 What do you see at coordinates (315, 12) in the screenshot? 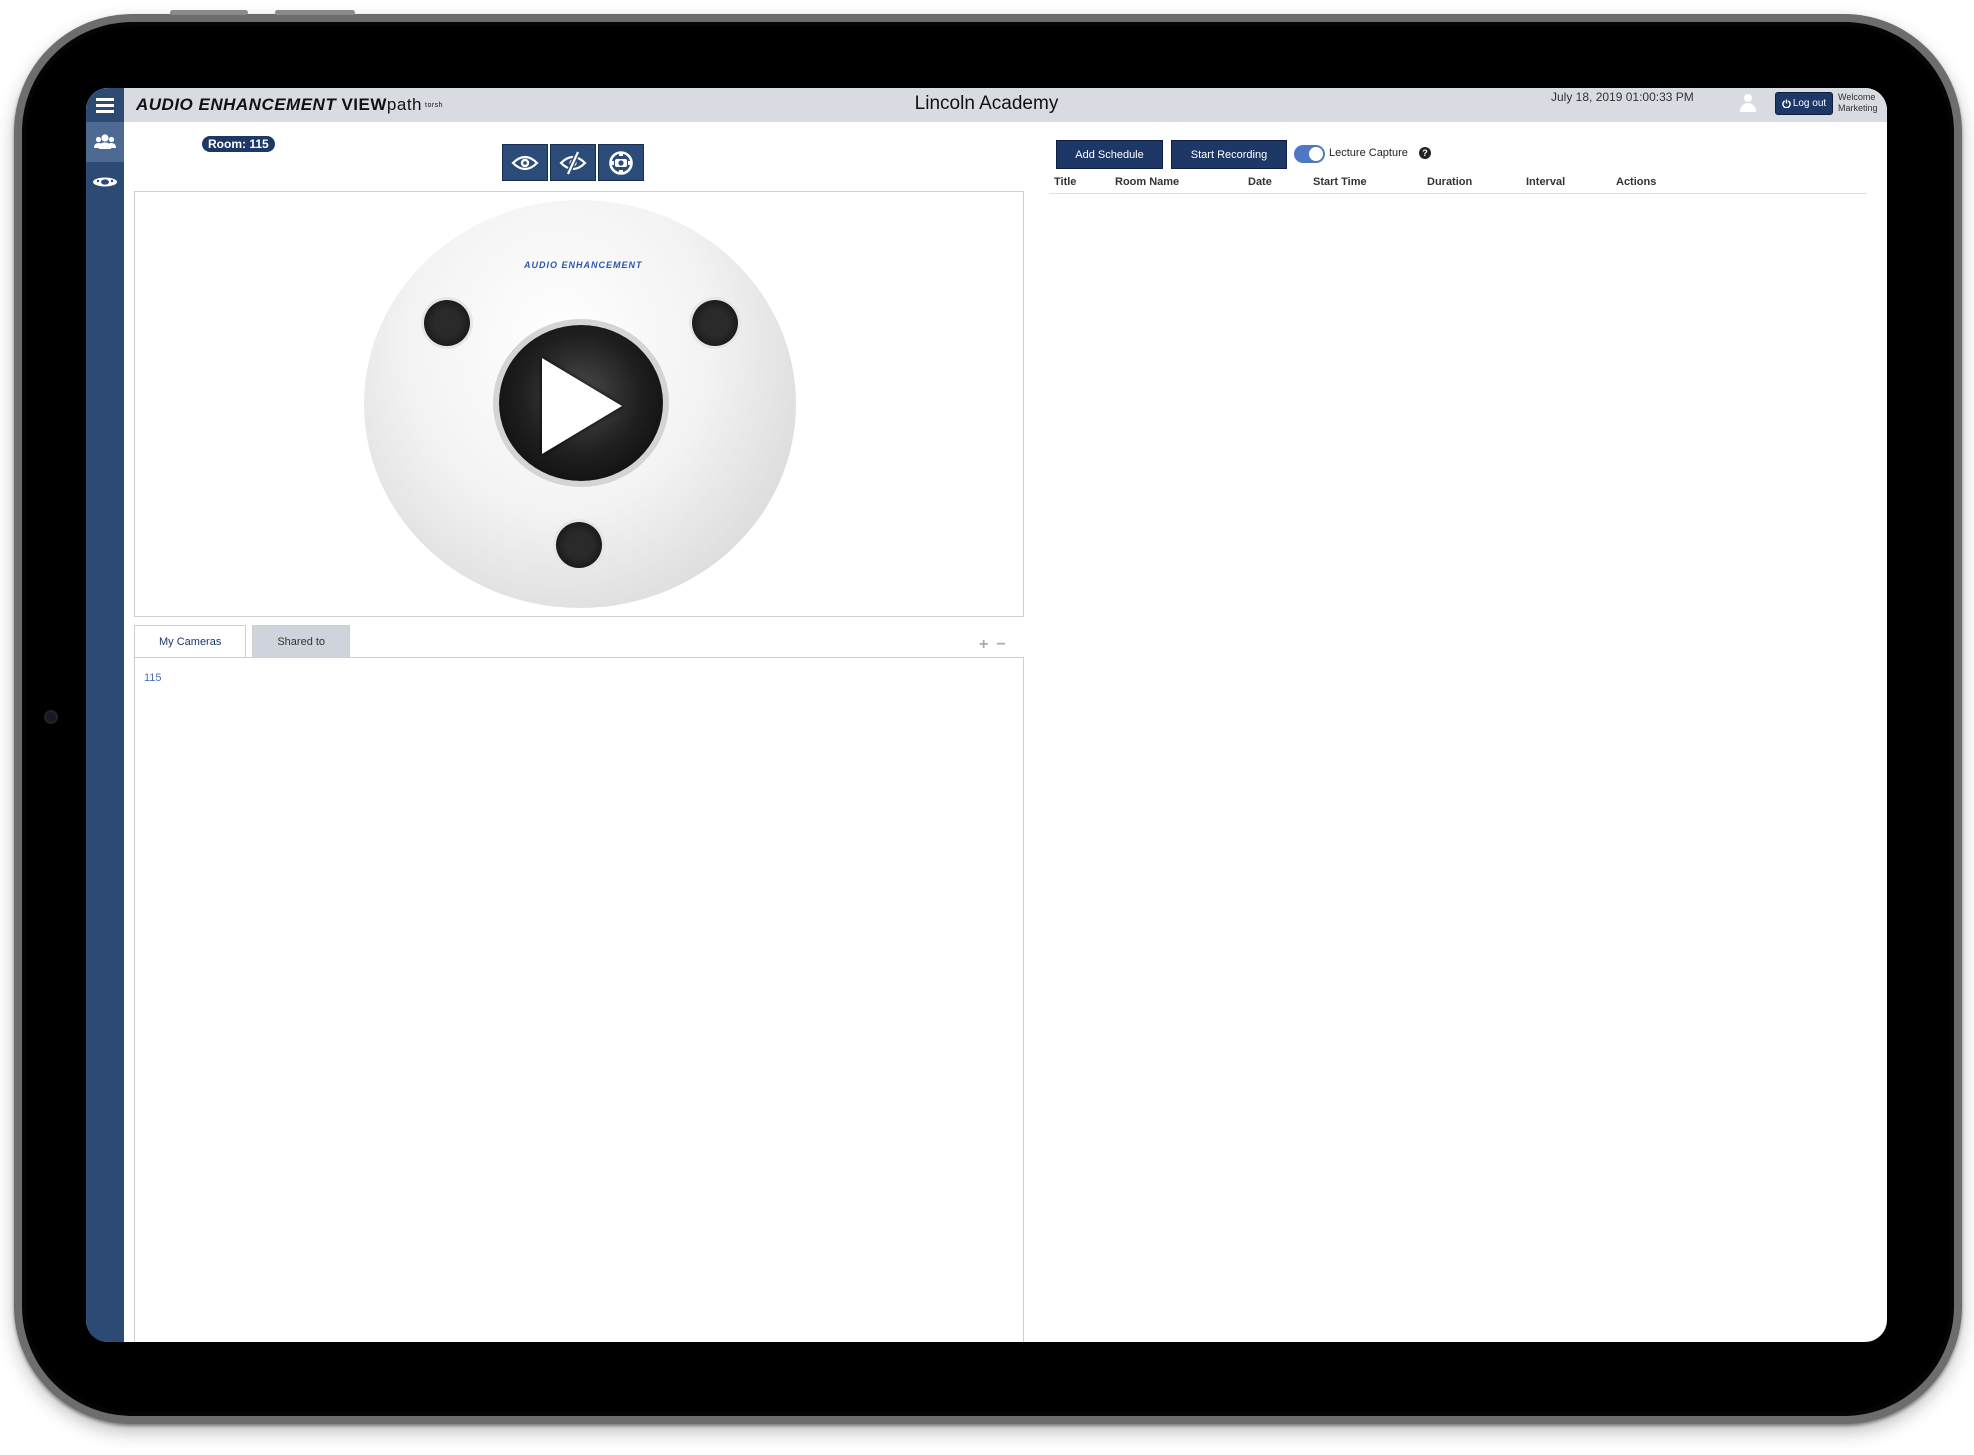
I see `power-button` at bounding box center [315, 12].